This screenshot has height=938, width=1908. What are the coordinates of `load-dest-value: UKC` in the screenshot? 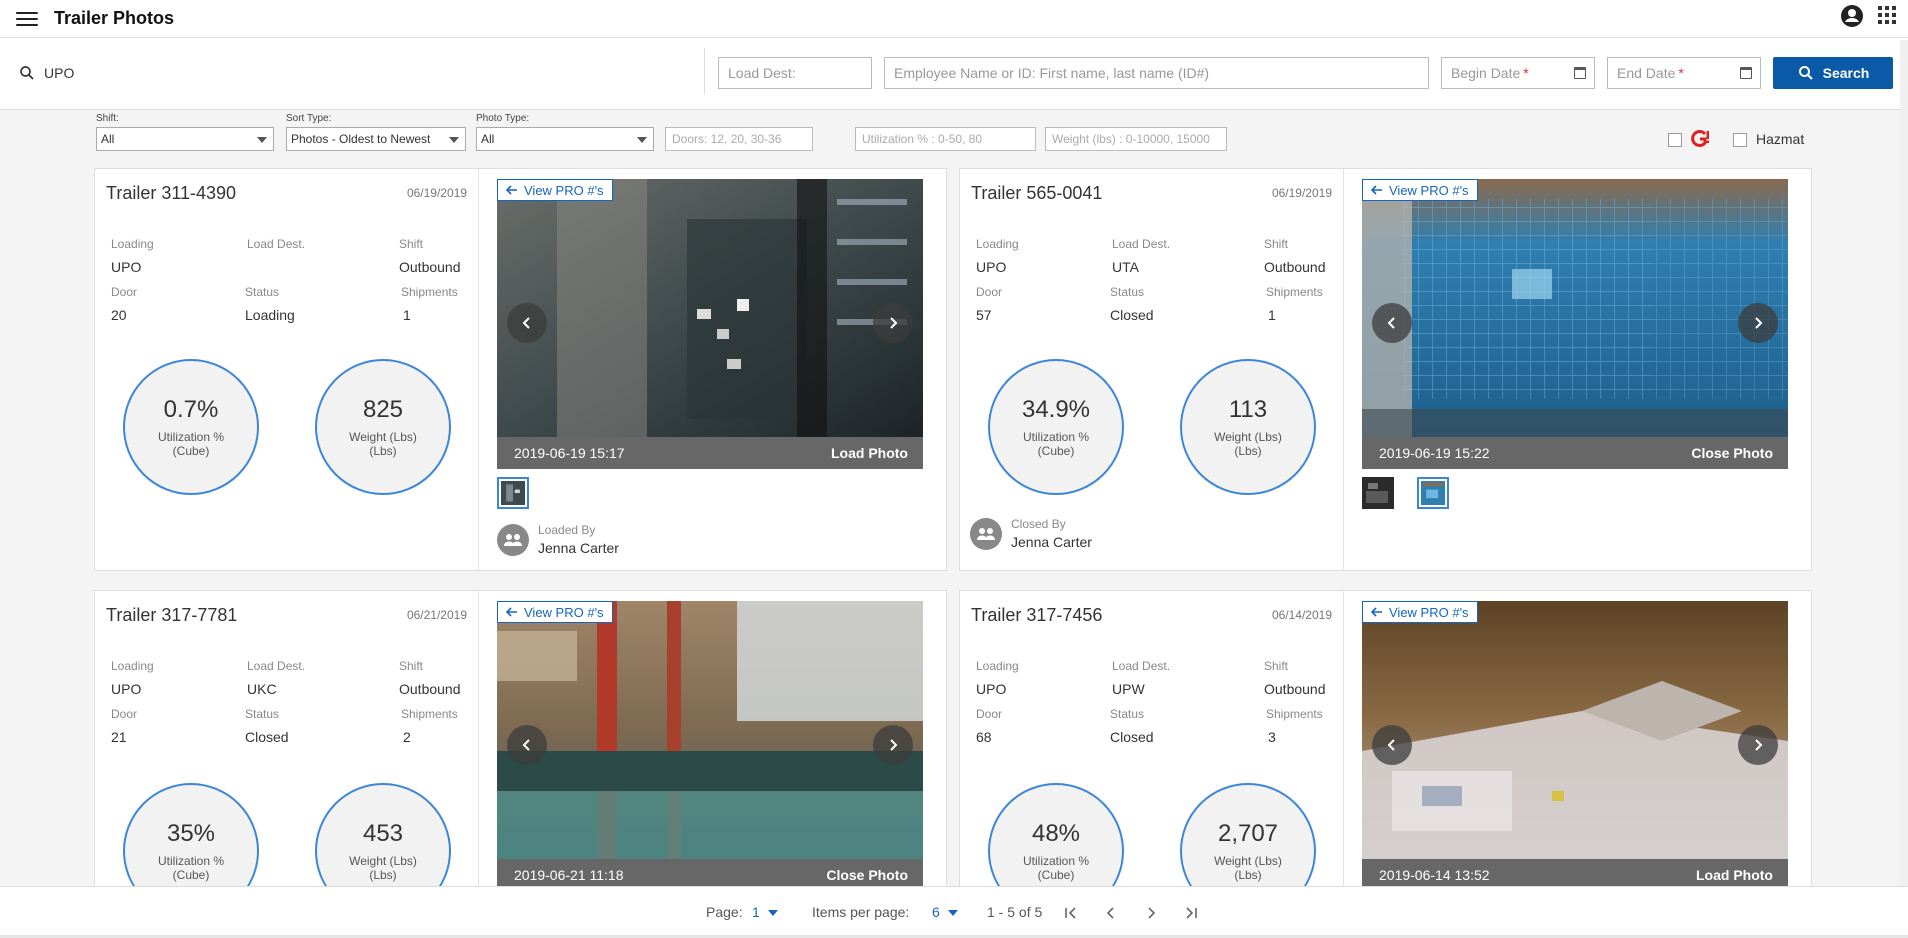 It's located at (262, 689).